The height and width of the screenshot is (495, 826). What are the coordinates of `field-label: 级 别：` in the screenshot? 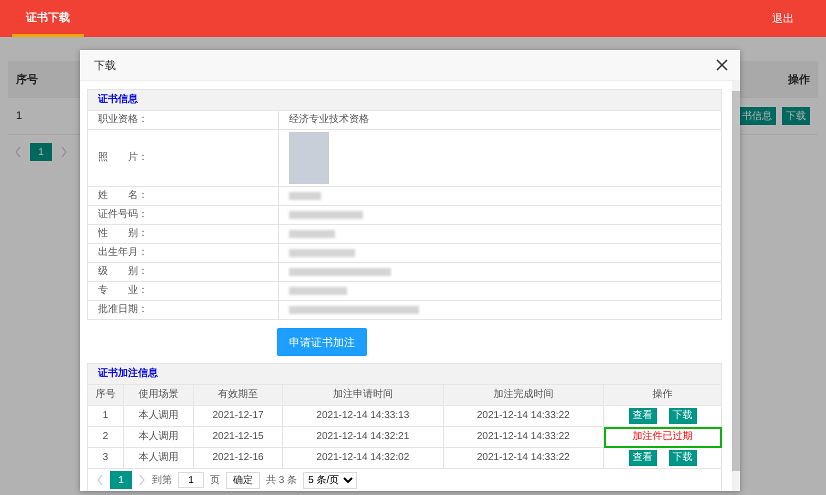 It's located at (183, 272).